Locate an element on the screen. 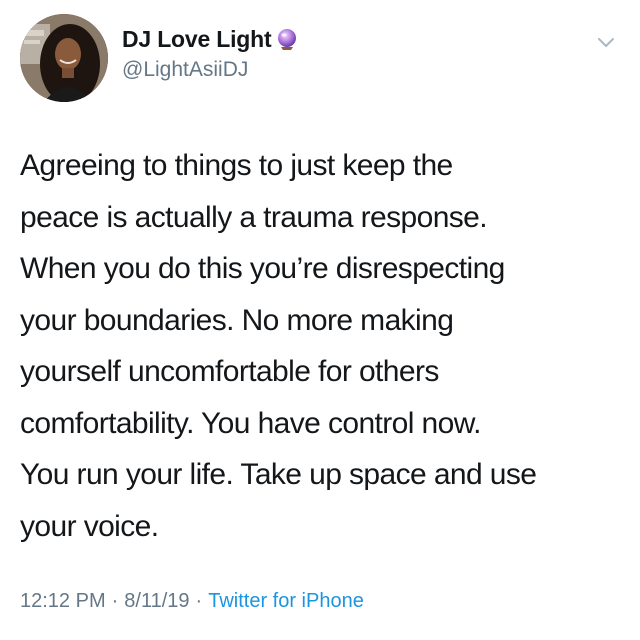 Image resolution: width=640 pixels, height=640 pixels. crystal-ball-icon is located at coordinates (287, 39).